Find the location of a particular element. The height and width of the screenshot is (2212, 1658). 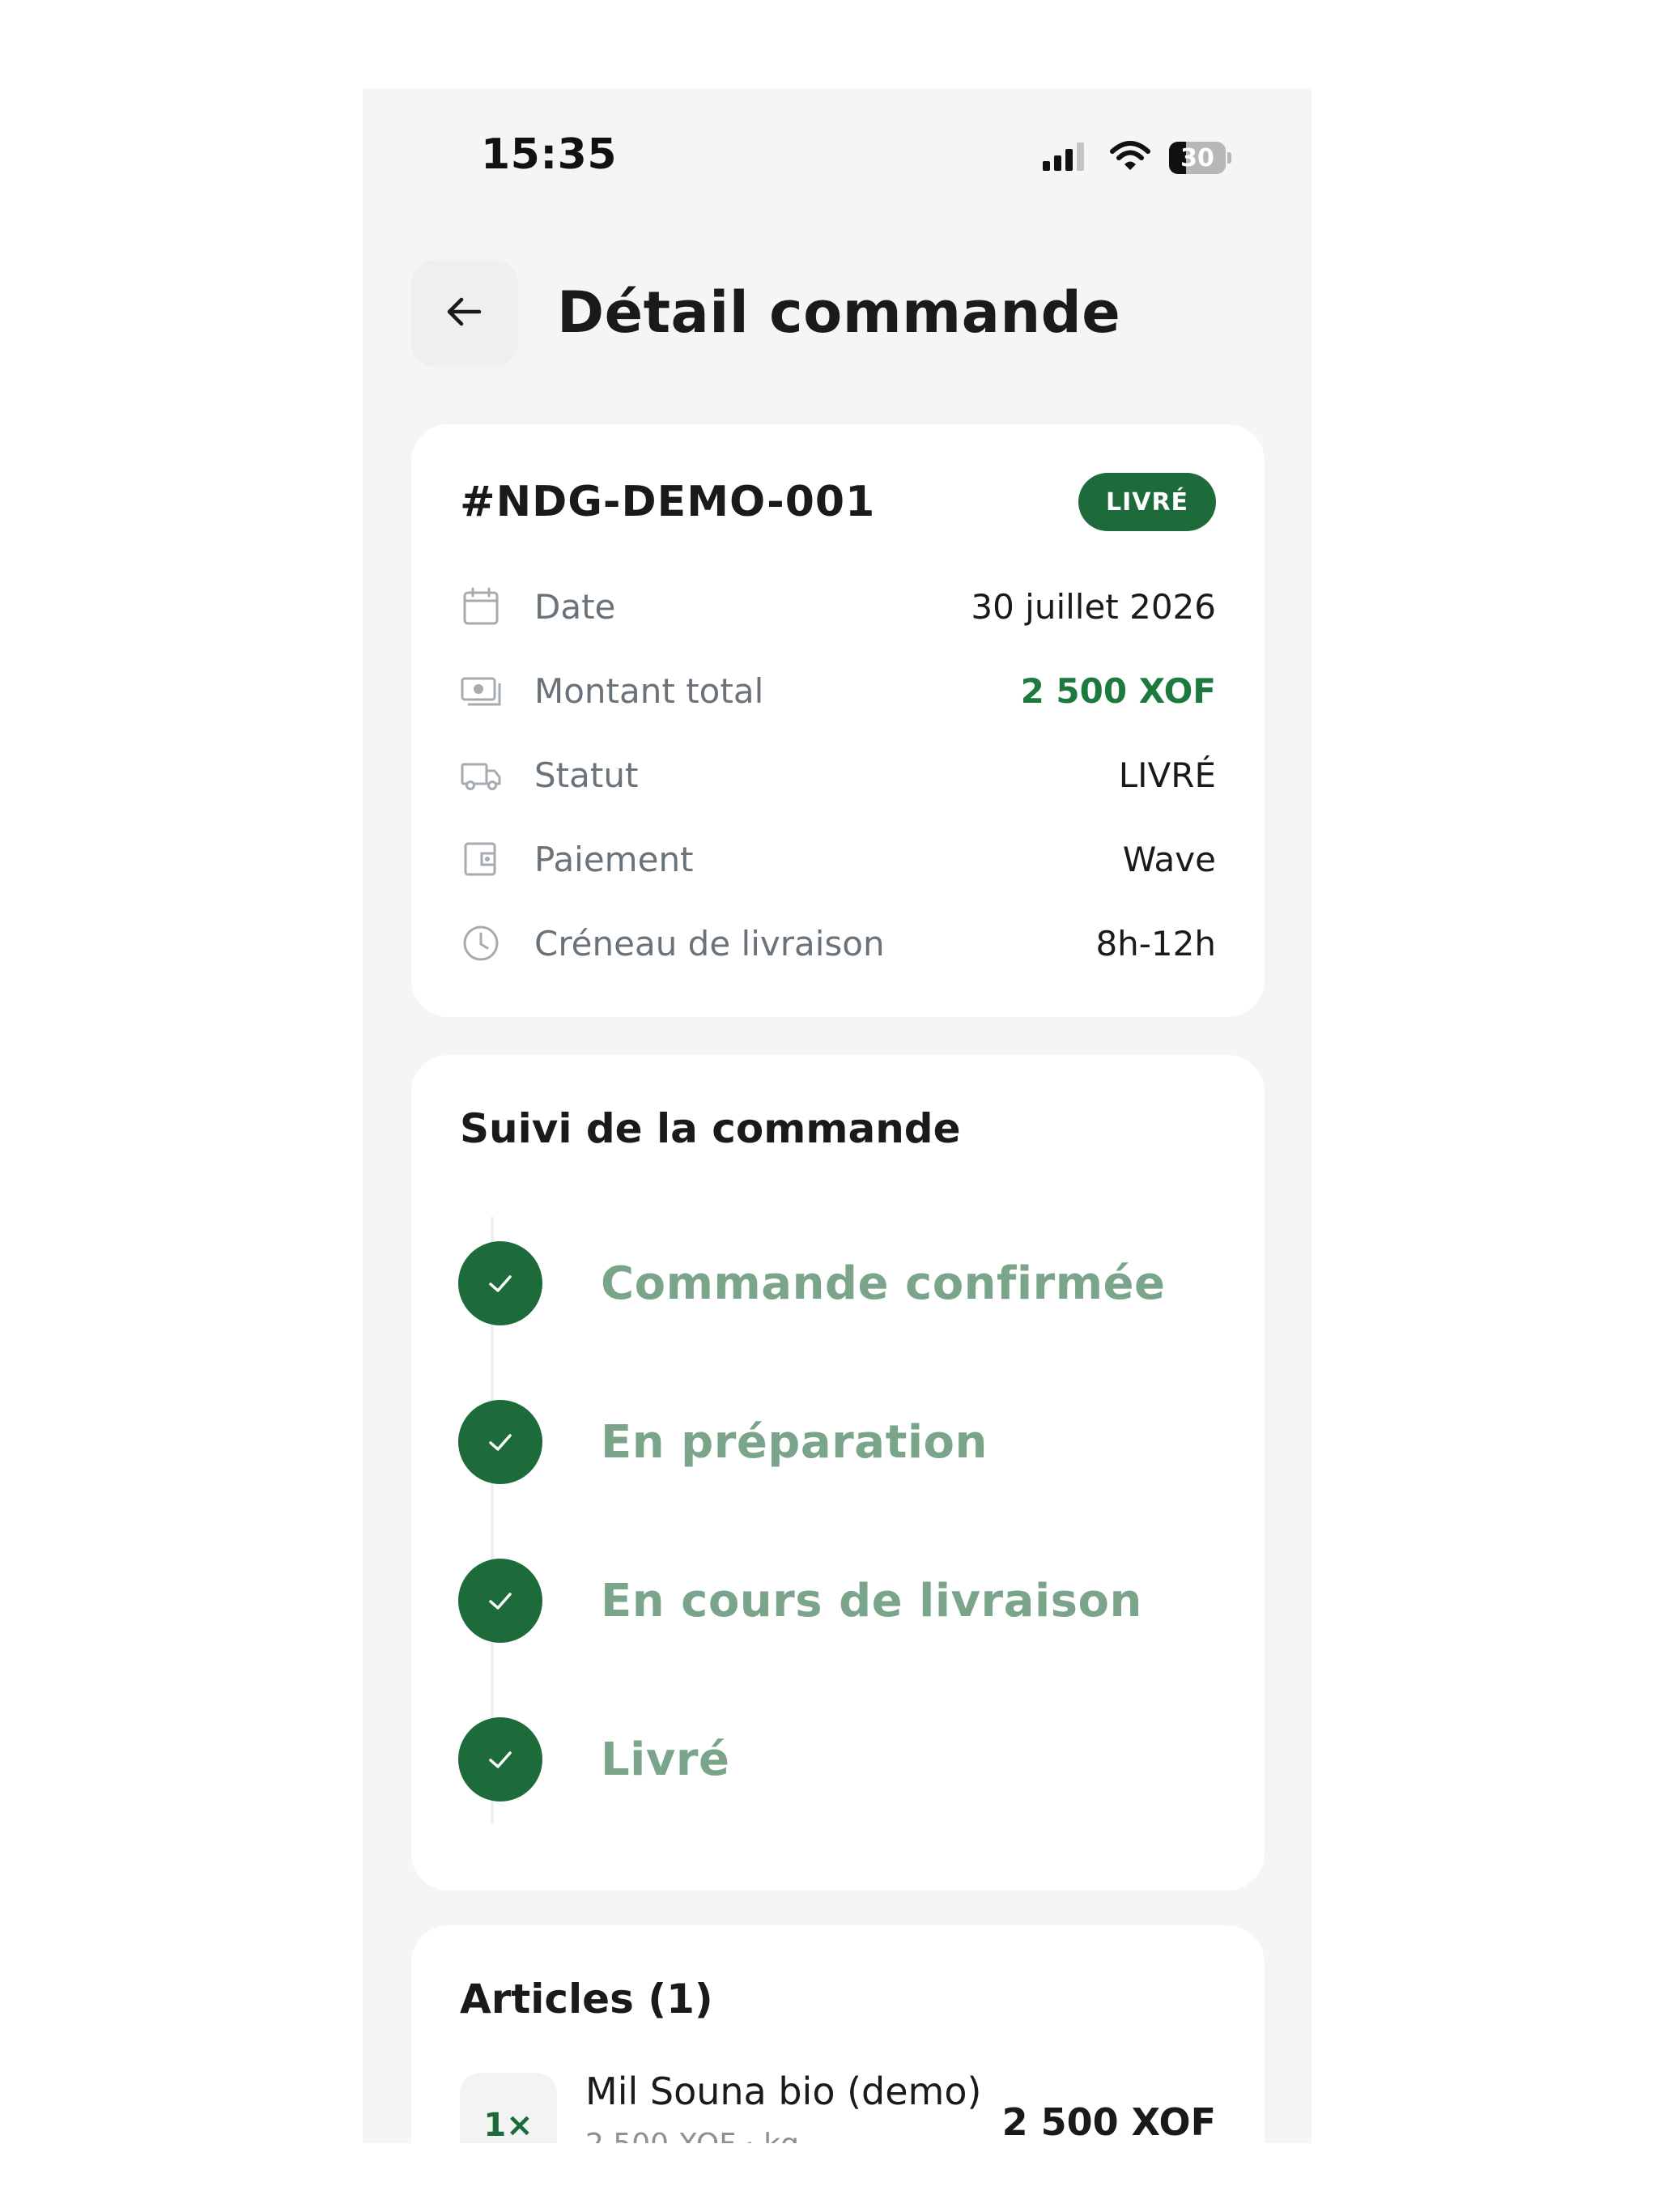

tracking-step: Commande confirmée is located at coordinates (812, 1283).